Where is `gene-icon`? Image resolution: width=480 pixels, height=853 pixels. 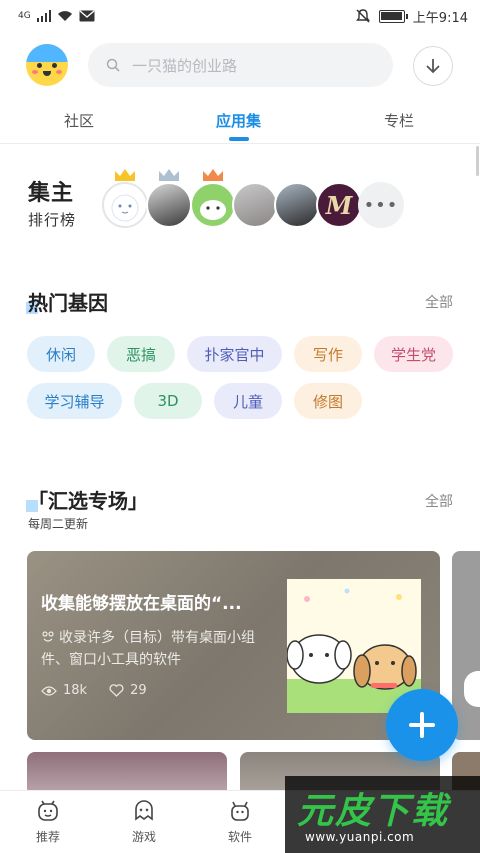 gene-icon is located at coordinates (48, 636).